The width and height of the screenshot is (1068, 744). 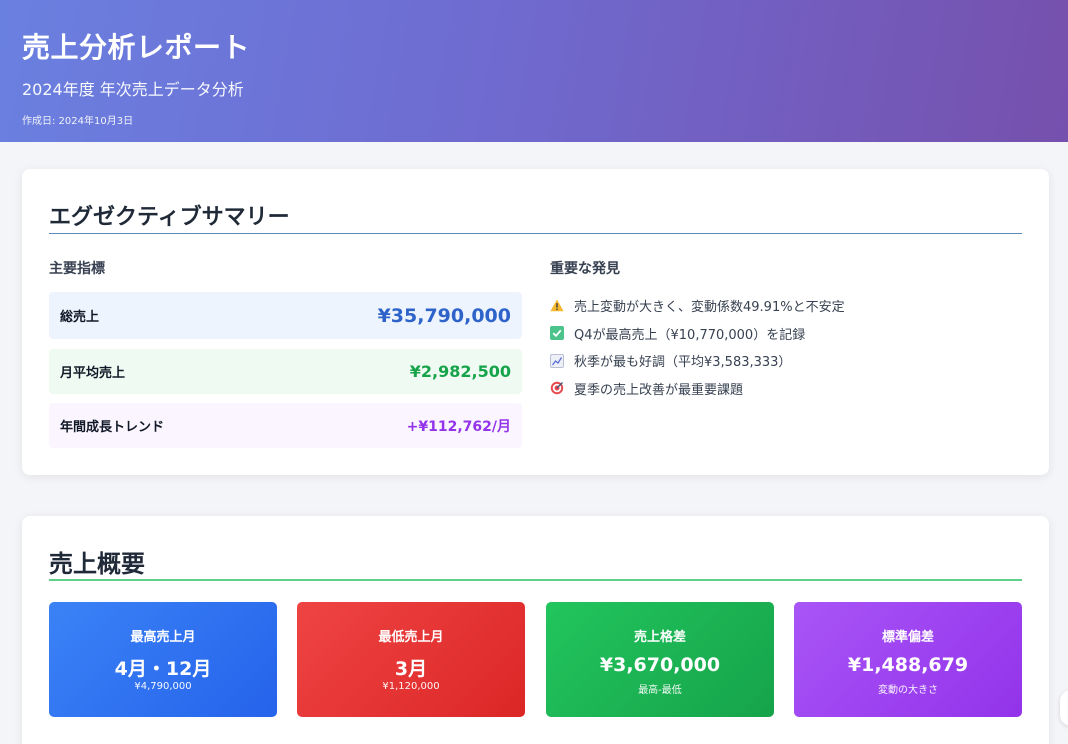 I want to click on metric-total-sales: 総売上 ¥35,790,000, so click(x=285, y=315).